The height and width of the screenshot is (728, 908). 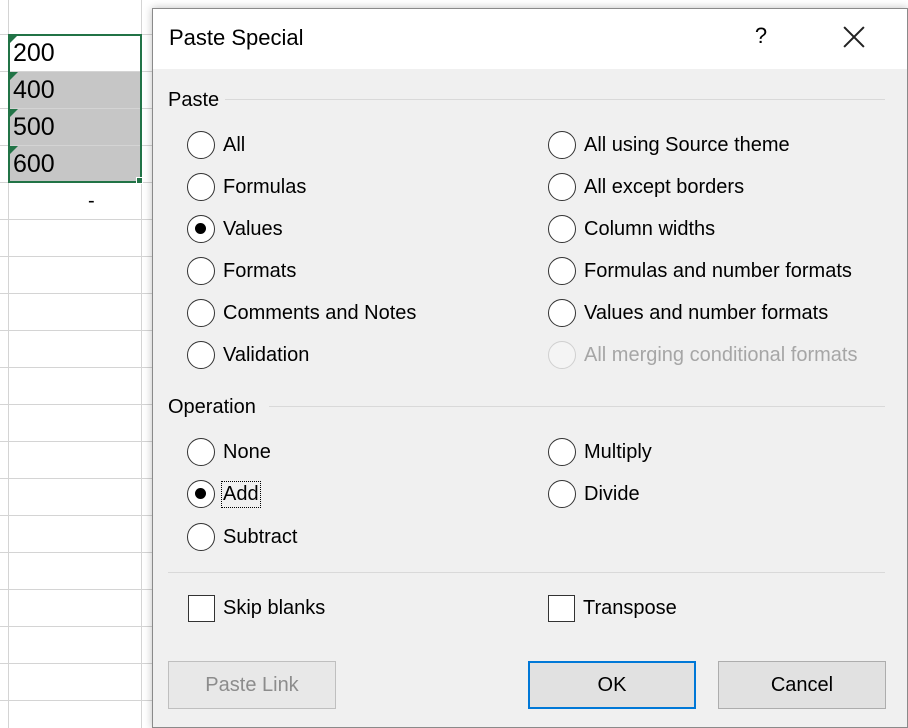 What do you see at coordinates (252, 685) in the screenshot?
I see `paste-link-button: Paste Link` at bounding box center [252, 685].